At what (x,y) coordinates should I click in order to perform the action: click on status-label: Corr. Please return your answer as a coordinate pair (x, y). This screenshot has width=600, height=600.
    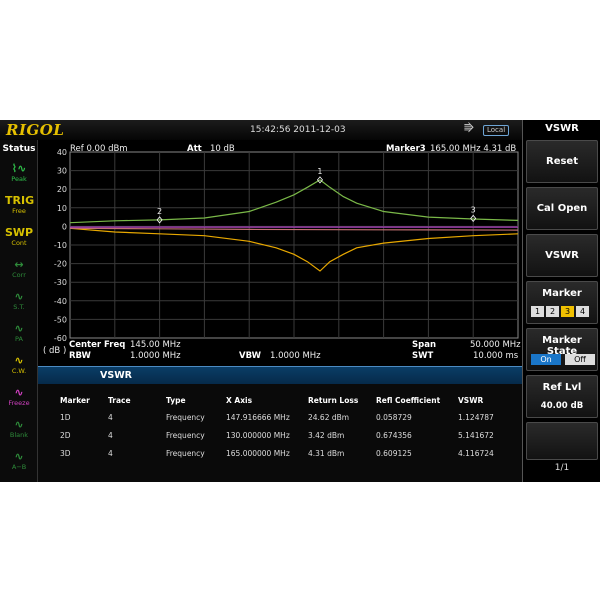
    Looking at the image, I should click on (19, 275).